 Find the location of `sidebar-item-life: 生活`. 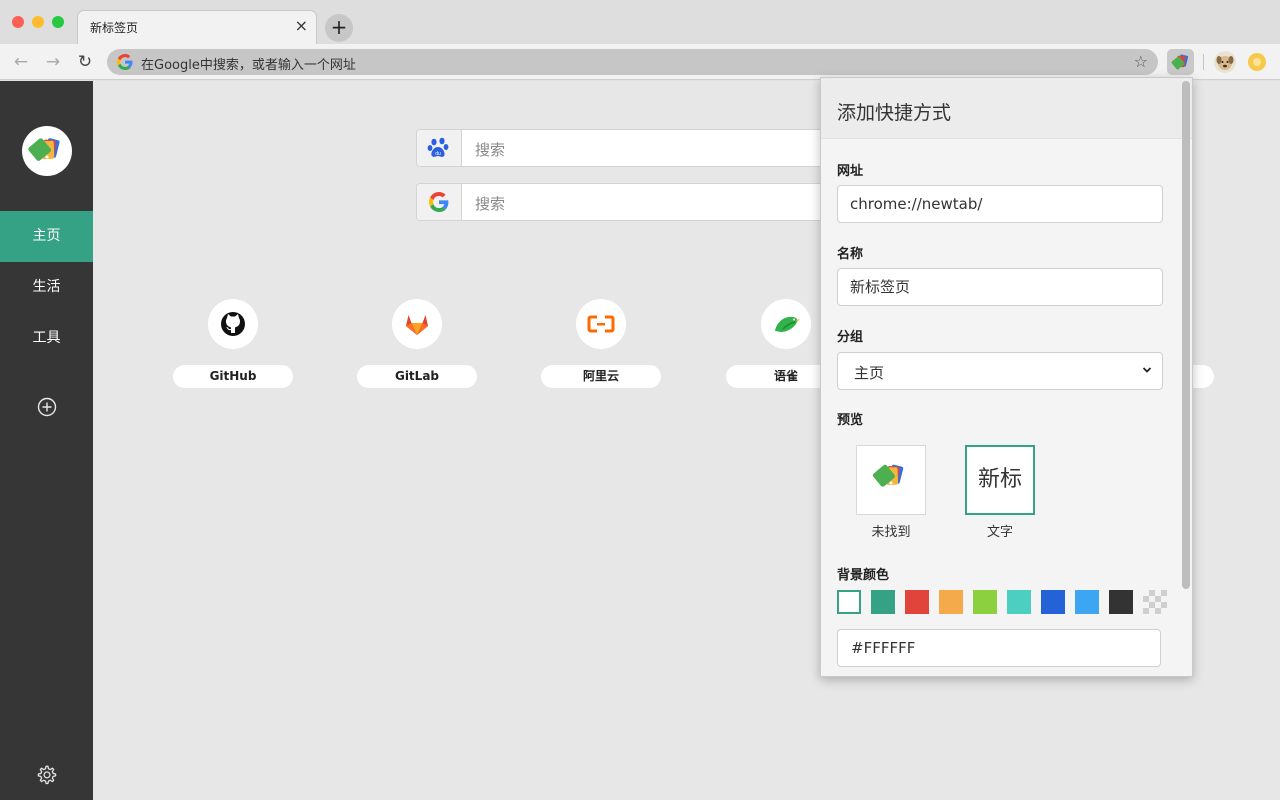

sidebar-item-life: 生活 is located at coordinates (46, 287).